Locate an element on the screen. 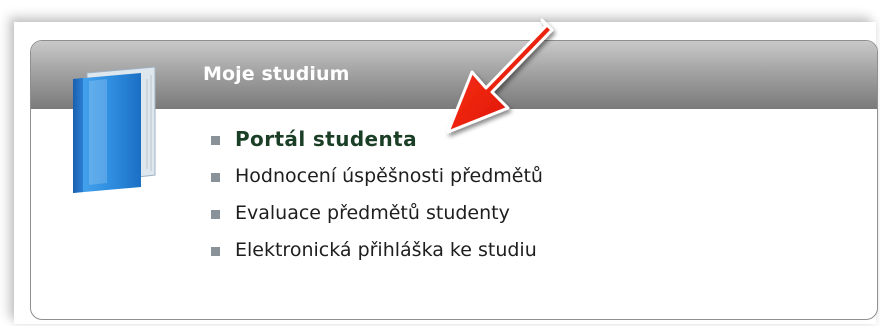 The width and height of the screenshot is (880, 326). link-hodnoceni-uspesnosti: Hodnocení úspěšnosti předmětů is located at coordinates (376, 176).